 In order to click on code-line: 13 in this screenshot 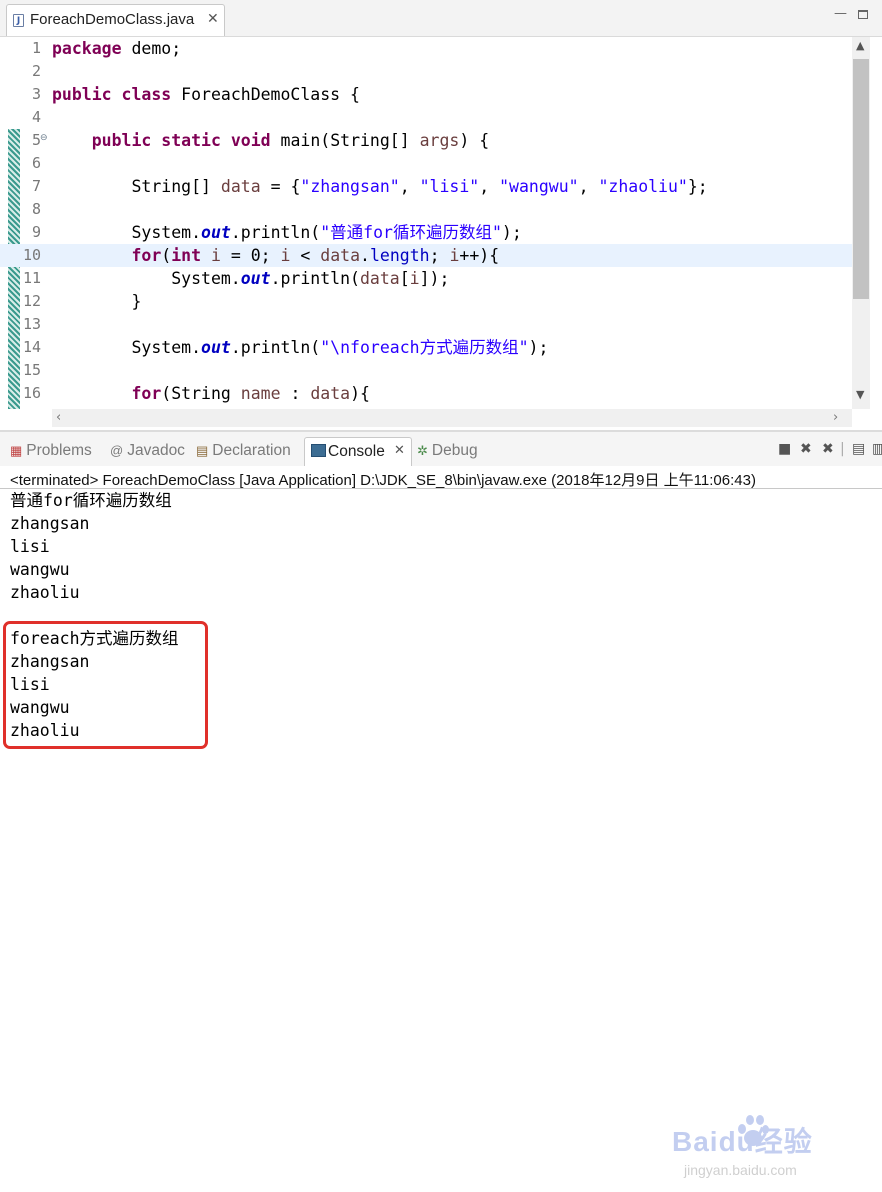, I will do `click(426, 324)`.